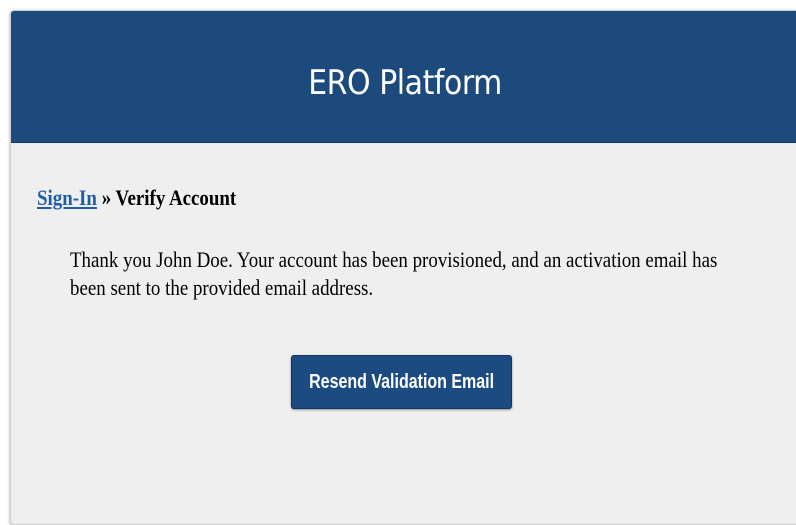 The image size is (796, 525). I want to click on resend-validation-email-button: Resend Validation Email, so click(401, 382).